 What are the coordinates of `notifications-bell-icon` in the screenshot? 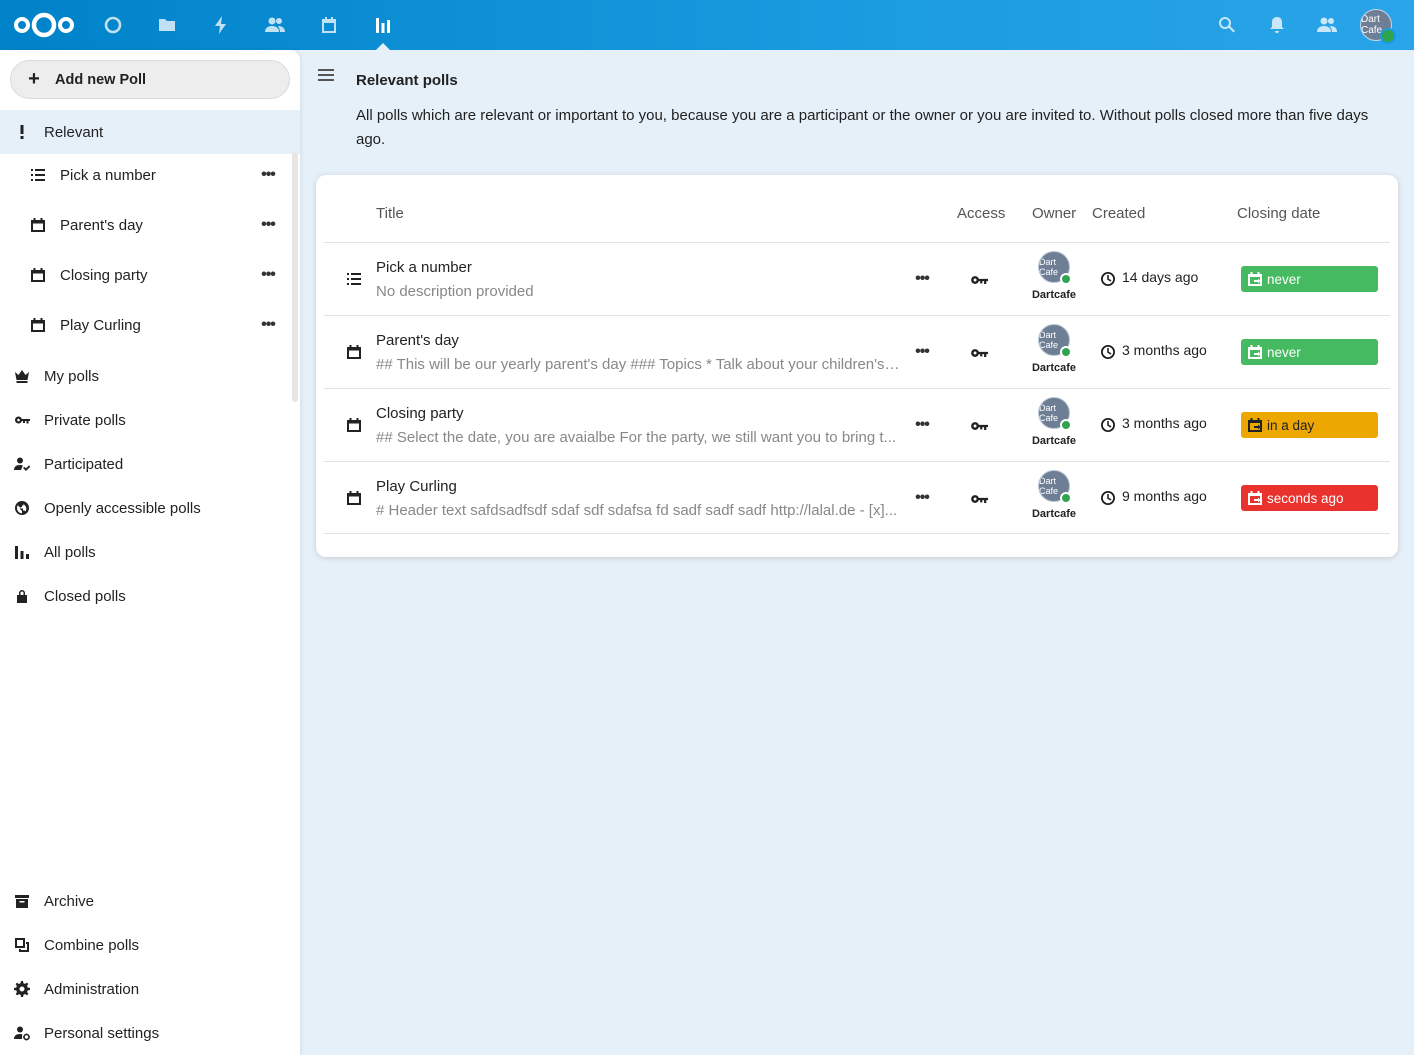 It's located at (1277, 25).